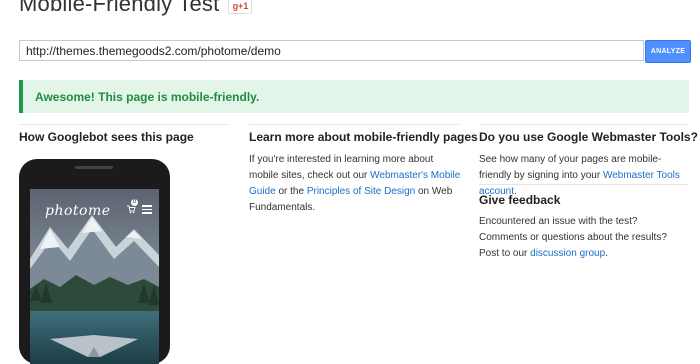  What do you see at coordinates (119, 8) in the screenshot?
I see `page-title: Mobile-Friendly Test` at bounding box center [119, 8].